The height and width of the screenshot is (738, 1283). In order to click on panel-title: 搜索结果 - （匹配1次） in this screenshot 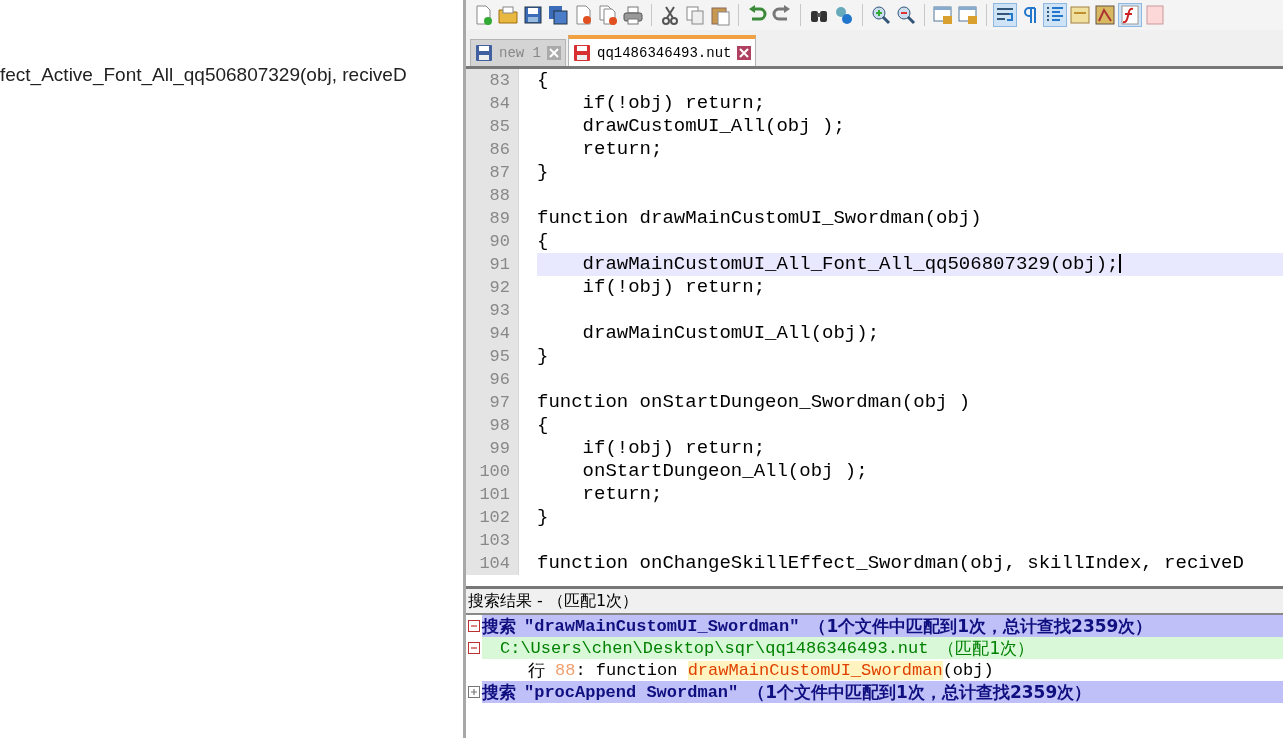, I will do `click(874, 602)`.